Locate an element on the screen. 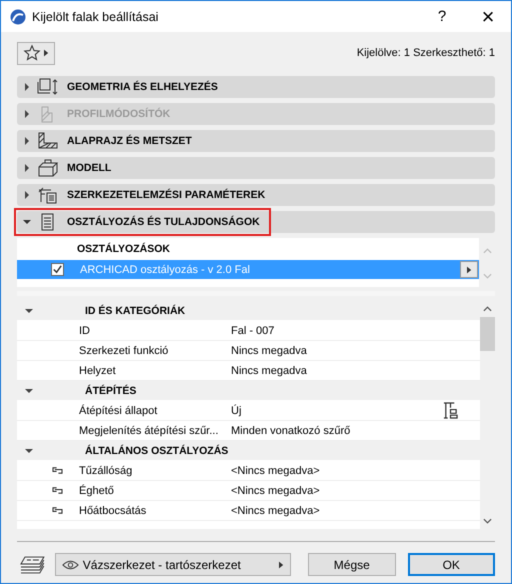 Image resolution: width=512 pixels, height=584 pixels. column-heading: OSZTÁLYOZÁSOK is located at coordinates (123, 249).